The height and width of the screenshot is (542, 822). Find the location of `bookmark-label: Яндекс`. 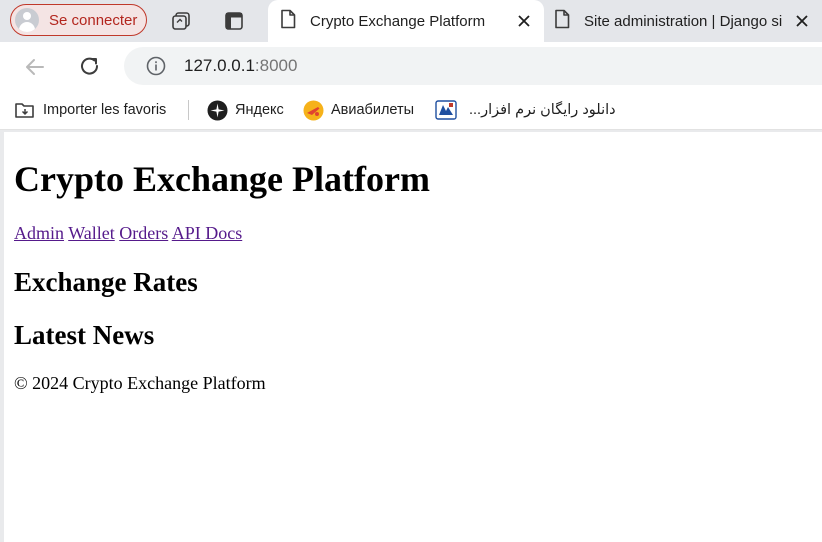

bookmark-label: Яндекс is located at coordinates (259, 110).